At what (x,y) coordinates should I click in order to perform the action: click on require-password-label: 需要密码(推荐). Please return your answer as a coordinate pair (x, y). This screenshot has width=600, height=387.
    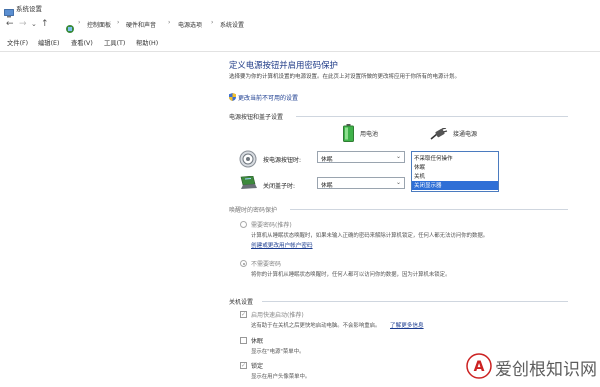
    Looking at the image, I should click on (271, 225).